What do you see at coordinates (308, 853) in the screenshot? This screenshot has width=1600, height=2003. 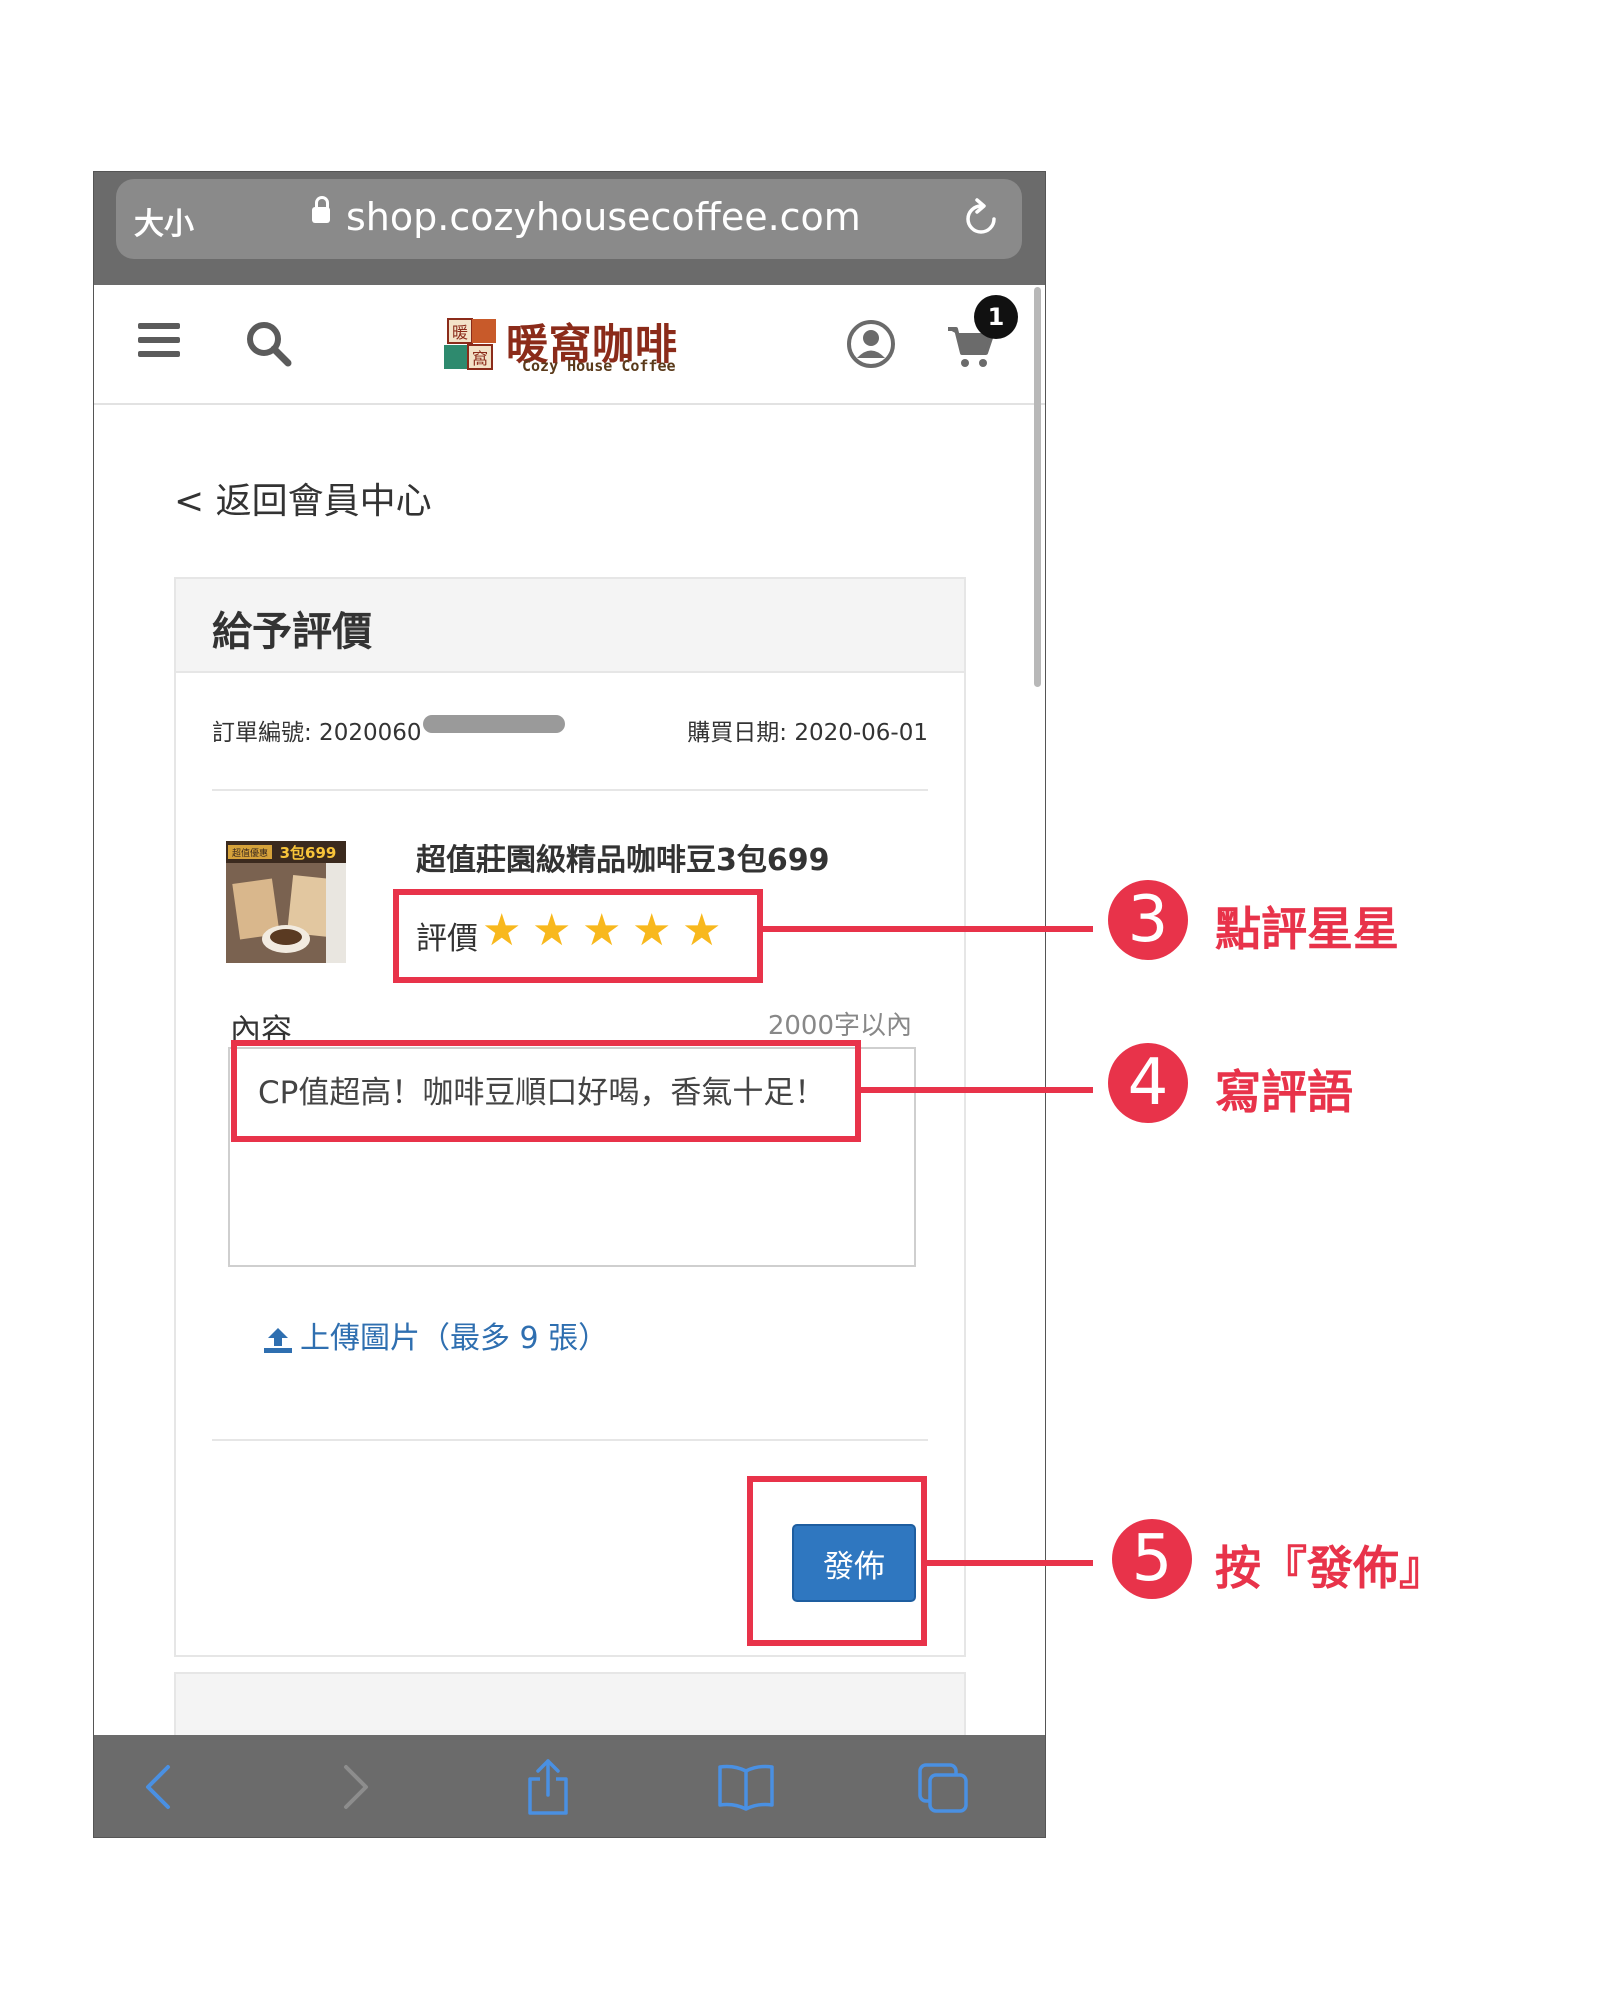 I see `product-image-price: 3包699` at bounding box center [308, 853].